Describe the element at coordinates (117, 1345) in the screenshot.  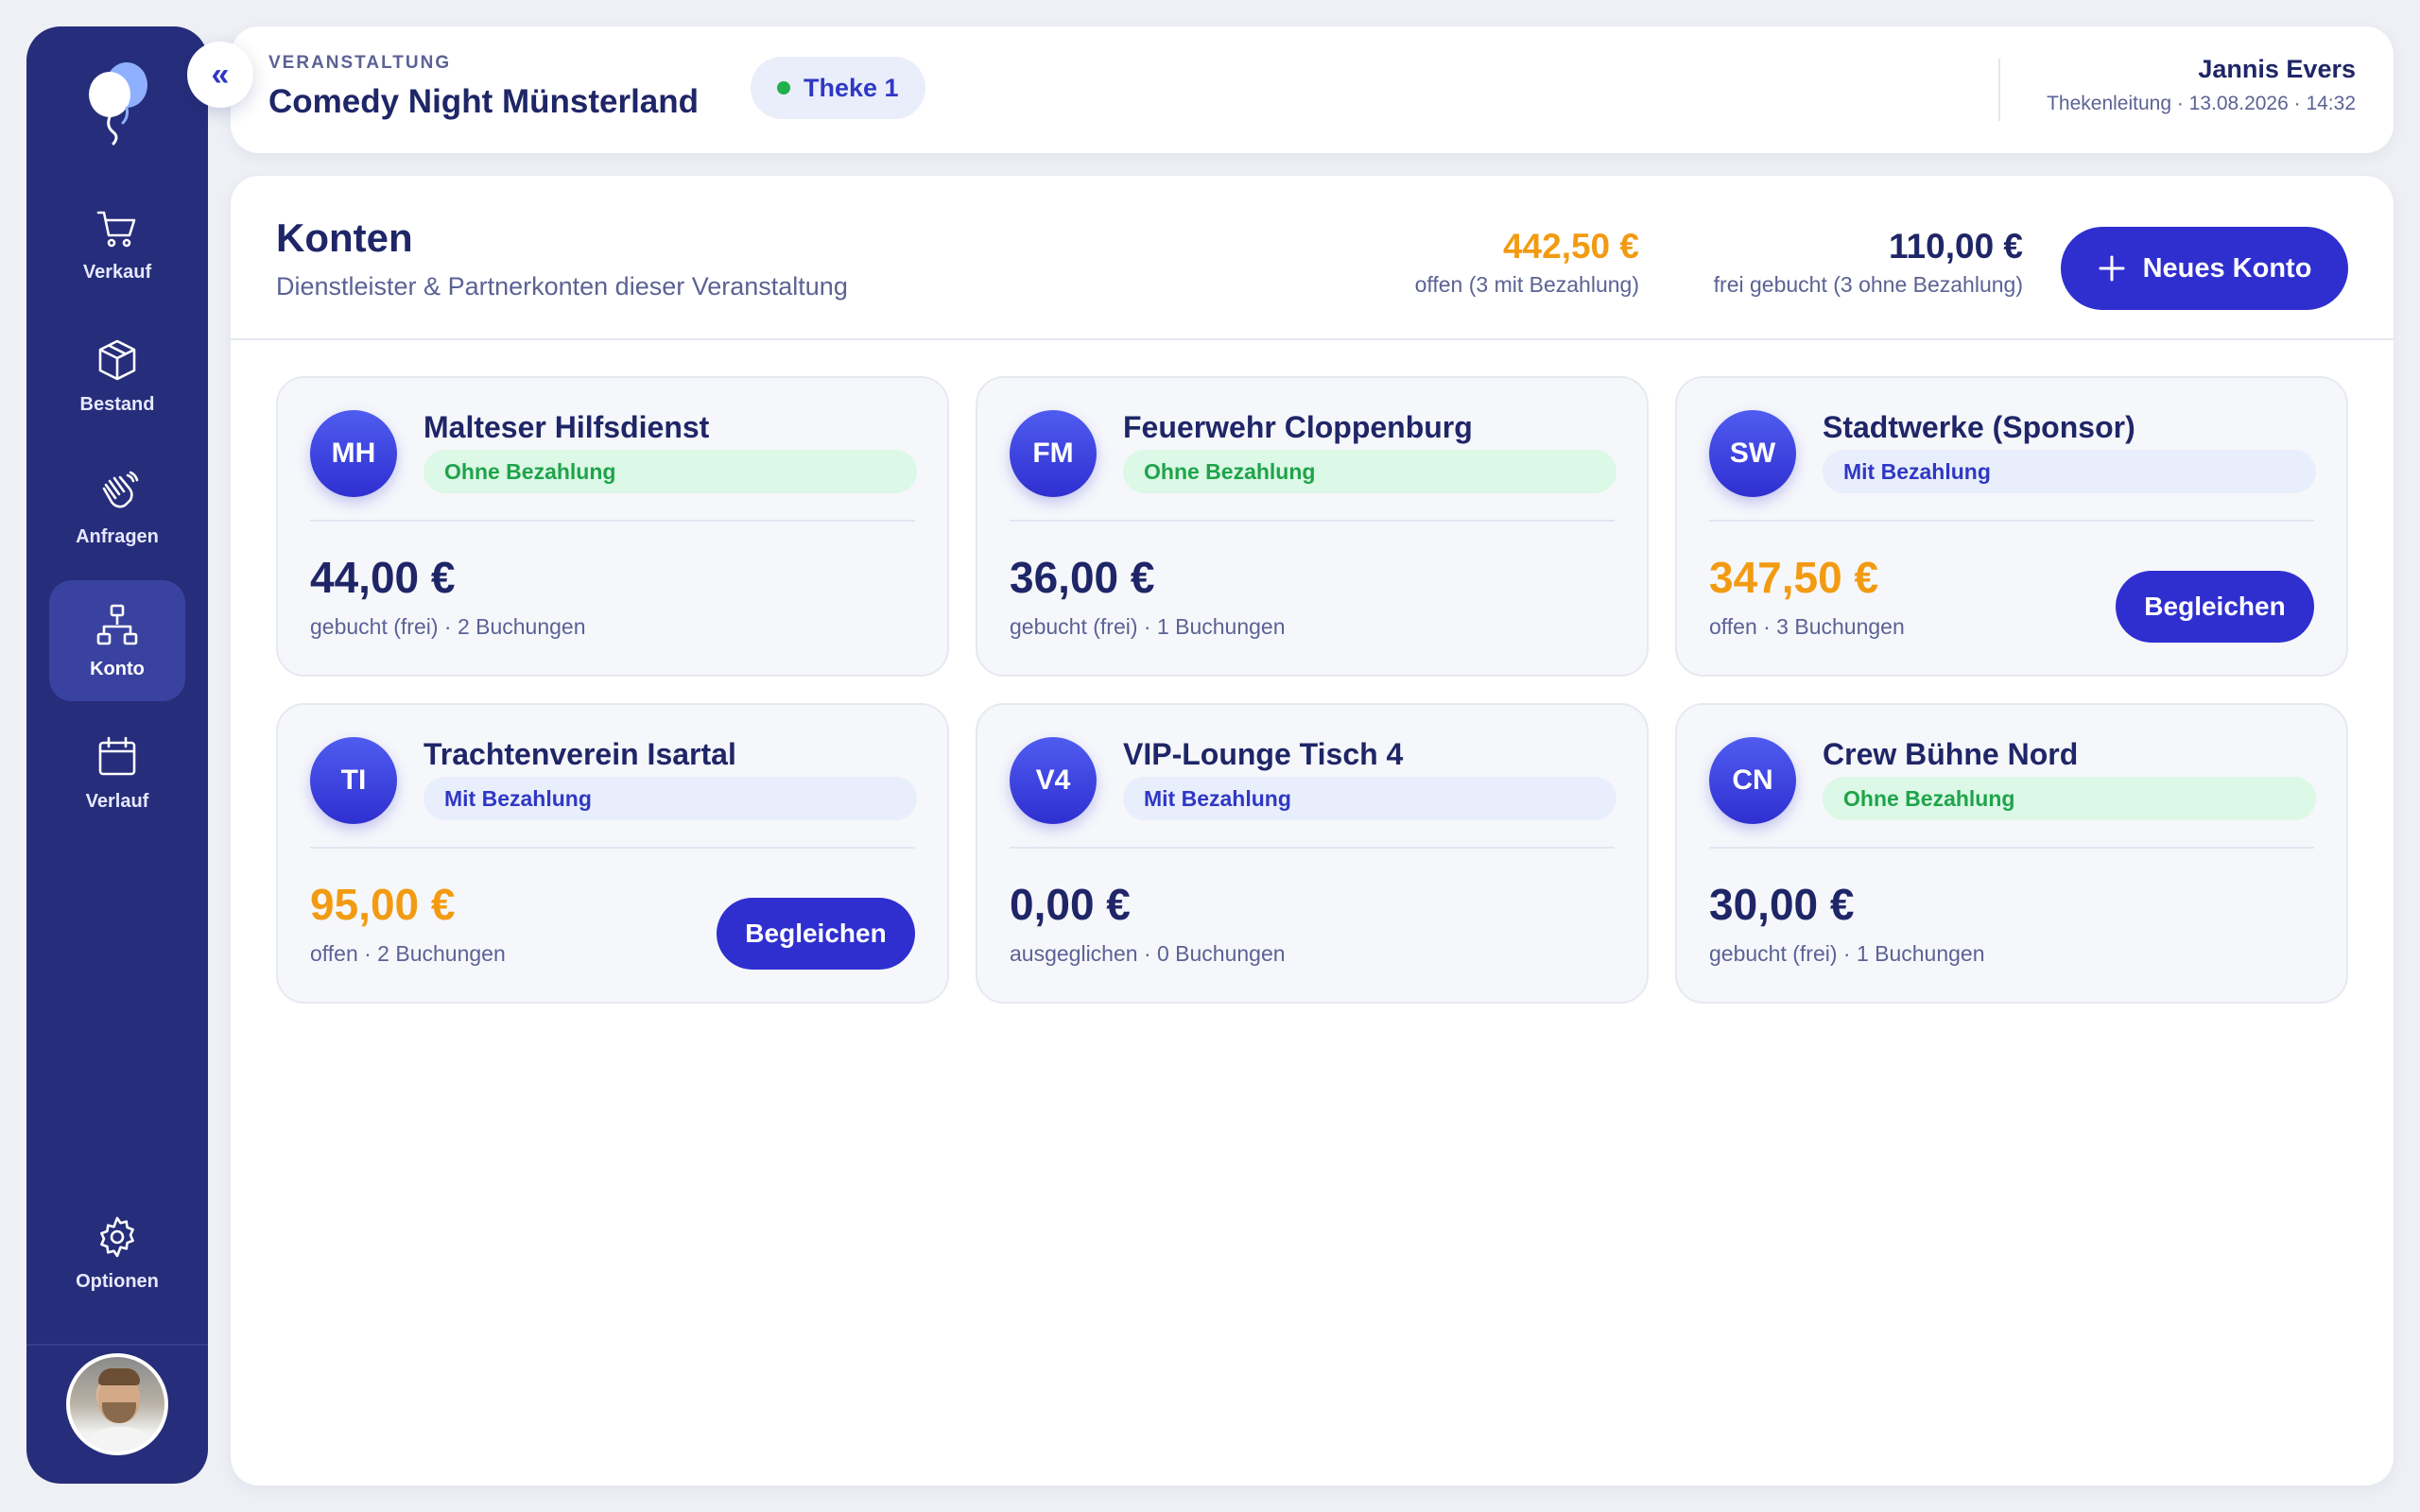
I see `sidebar-divider` at that location.